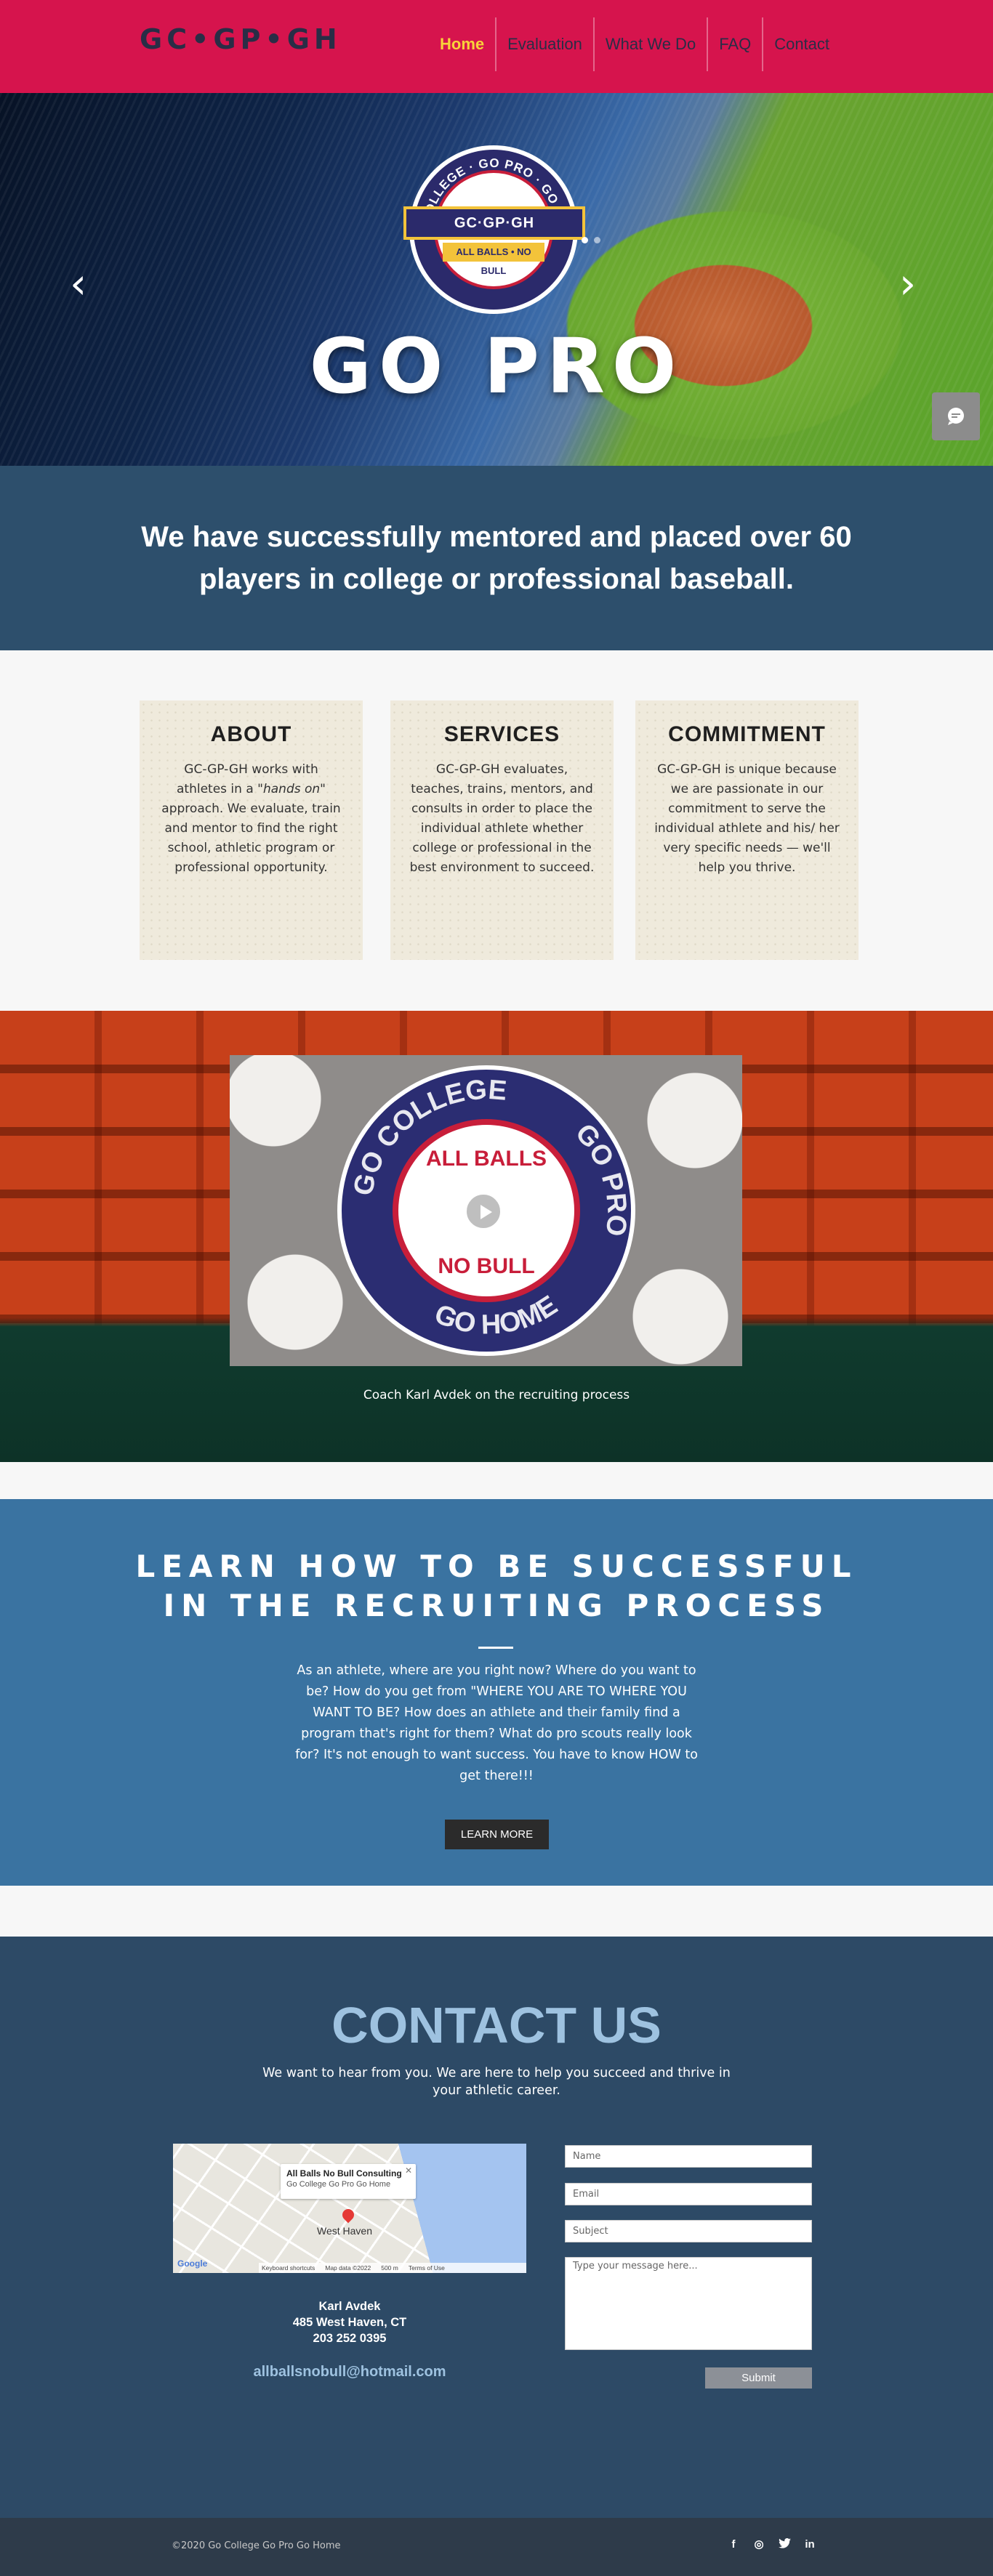 The width and height of the screenshot is (993, 2576). I want to click on google-logo: Google, so click(192, 2263).